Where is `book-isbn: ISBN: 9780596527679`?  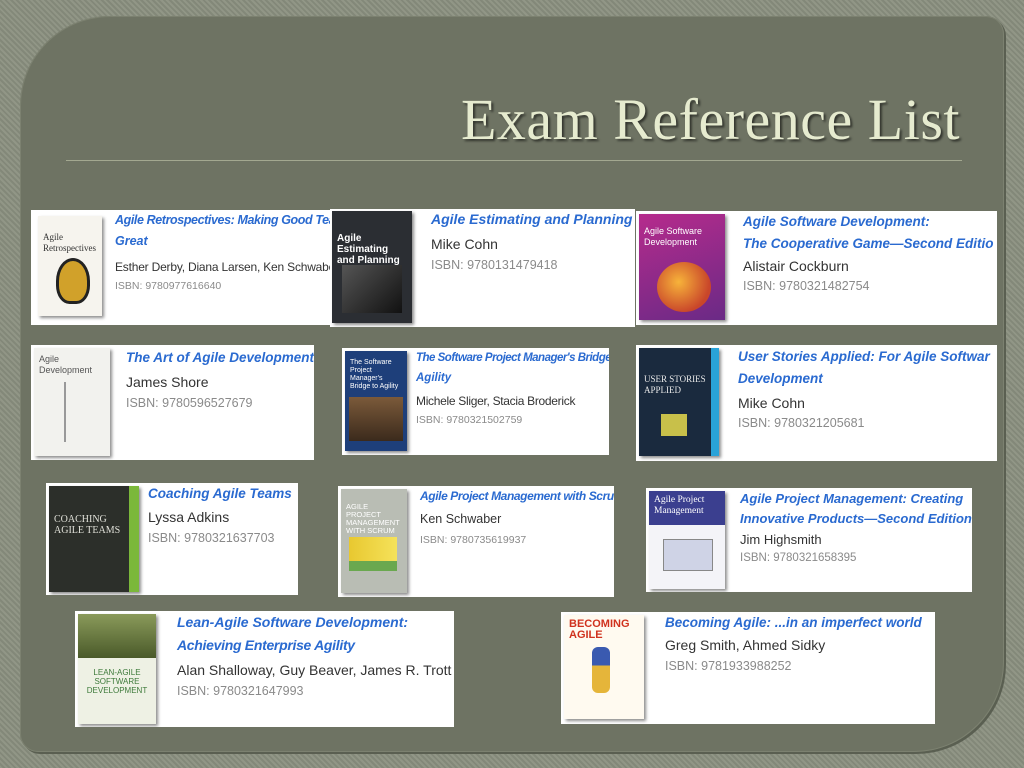
book-isbn: ISBN: 9780596527679 is located at coordinates (189, 403).